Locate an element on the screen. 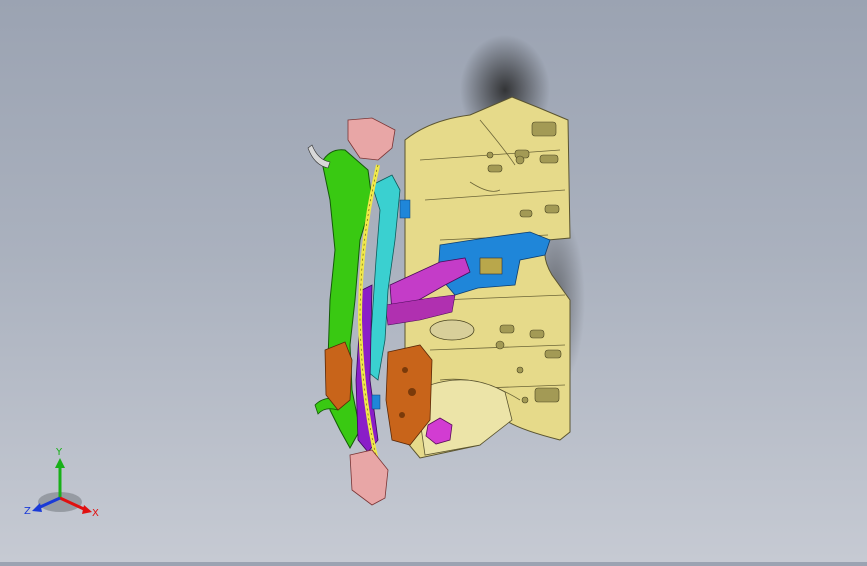 This screenshot has height=566, width=867. pink-top-bracket is located at coordinates (371, 139).